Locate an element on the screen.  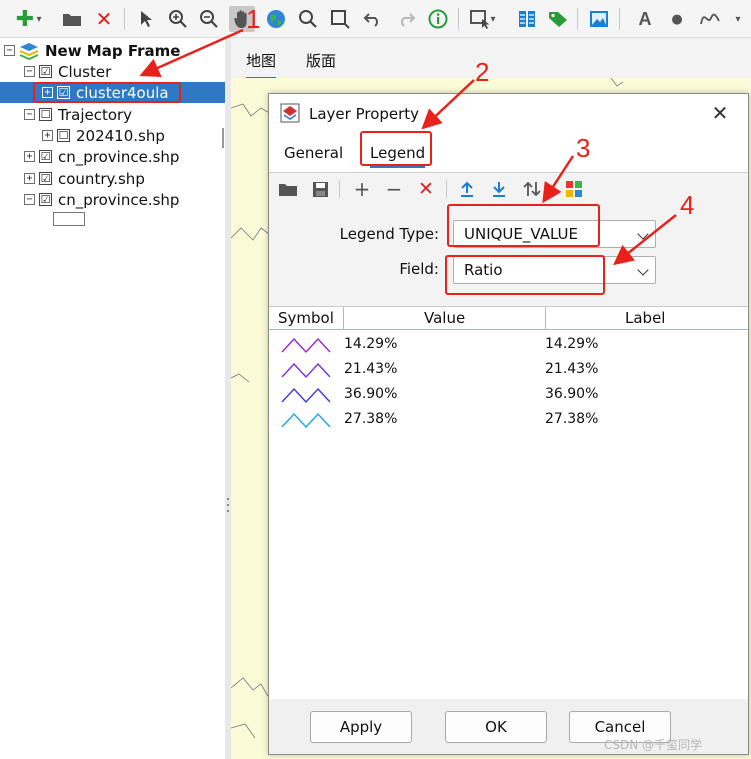
annotation-number: 2 is located at coordinates (482, 72).